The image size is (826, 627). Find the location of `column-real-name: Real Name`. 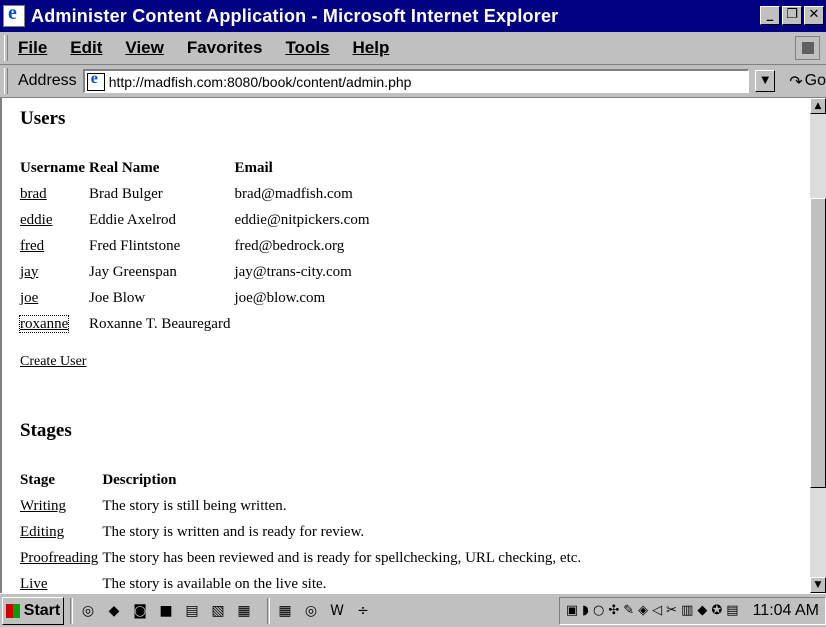

column-real-name: Real Name is located at coordinates (124, 167).